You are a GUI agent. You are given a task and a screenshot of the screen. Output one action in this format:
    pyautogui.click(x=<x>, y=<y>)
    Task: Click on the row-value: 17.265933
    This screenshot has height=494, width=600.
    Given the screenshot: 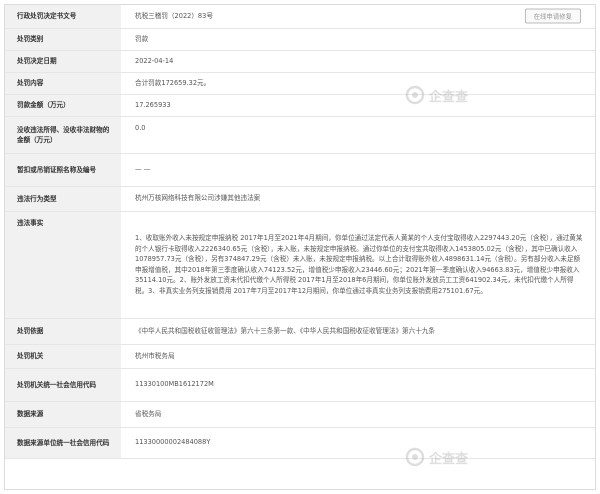 What is the action you would take?
    pyautogui.click(x=358, y=105)
    